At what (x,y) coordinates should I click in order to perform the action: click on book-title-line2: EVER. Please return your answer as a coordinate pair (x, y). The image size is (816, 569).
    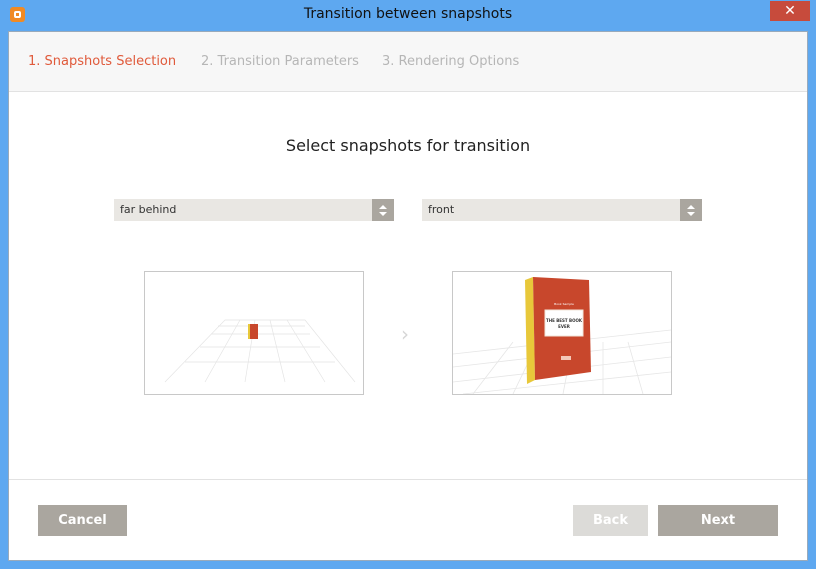
    Looking at the image, I should click on (564, 326).